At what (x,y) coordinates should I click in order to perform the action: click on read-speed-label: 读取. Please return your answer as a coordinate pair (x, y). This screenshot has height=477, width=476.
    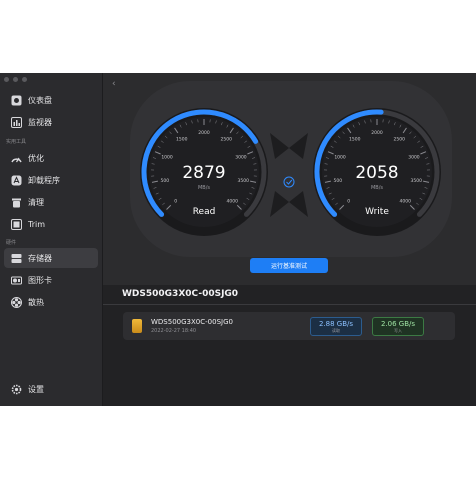
    Looking at the image, I should click on (336, 330).